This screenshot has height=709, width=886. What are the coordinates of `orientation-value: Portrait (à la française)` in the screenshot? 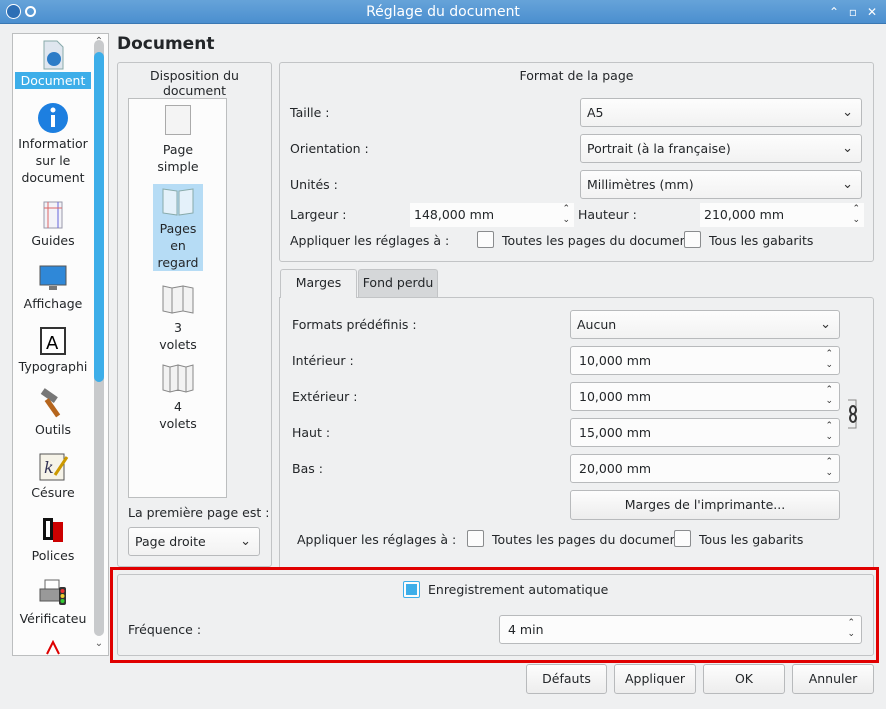 It's located at (659, 148).